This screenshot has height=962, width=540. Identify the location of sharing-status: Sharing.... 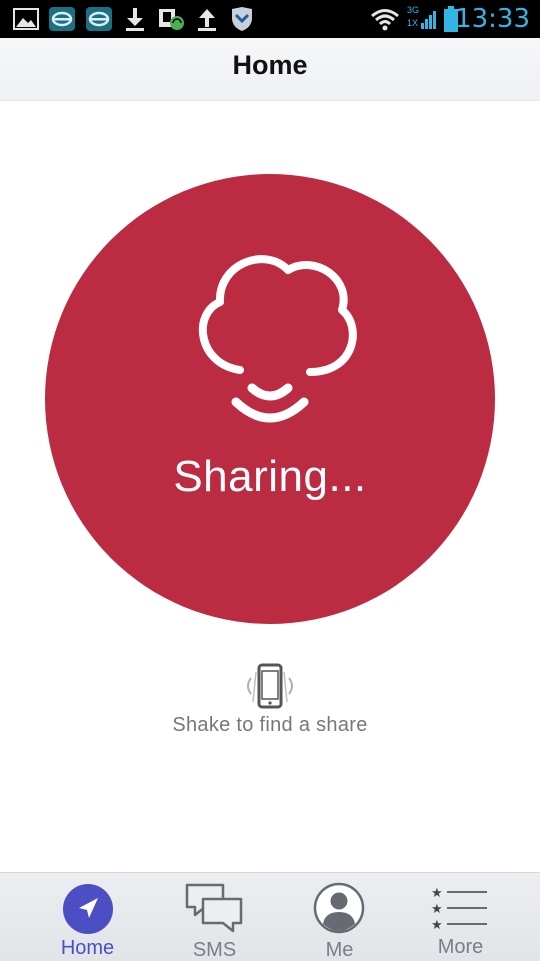
(270, 476).